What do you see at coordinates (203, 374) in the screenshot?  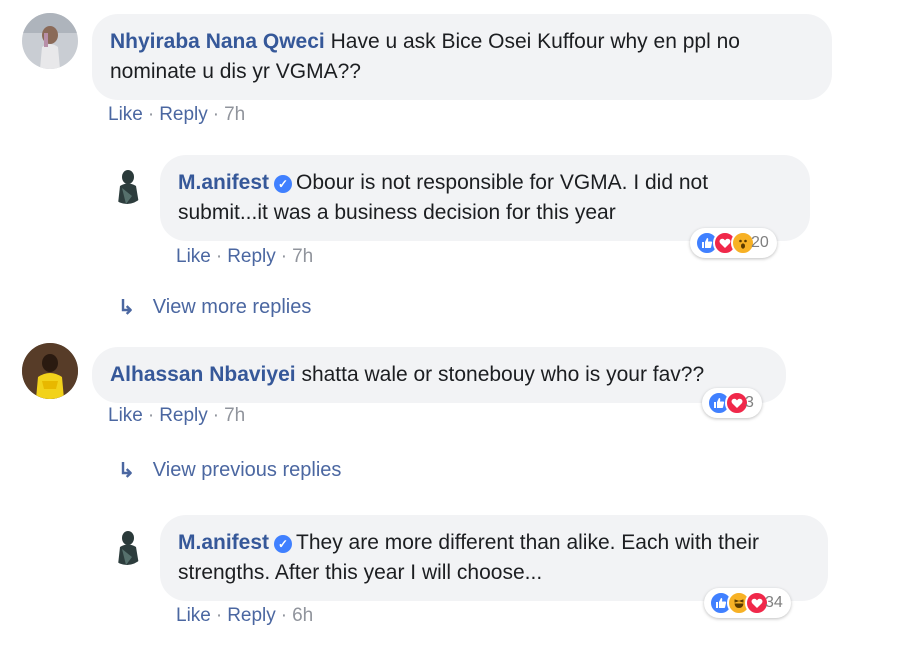 I see `comment-author: Alhassan Nbaviyei` at bounding box center [203, 374].